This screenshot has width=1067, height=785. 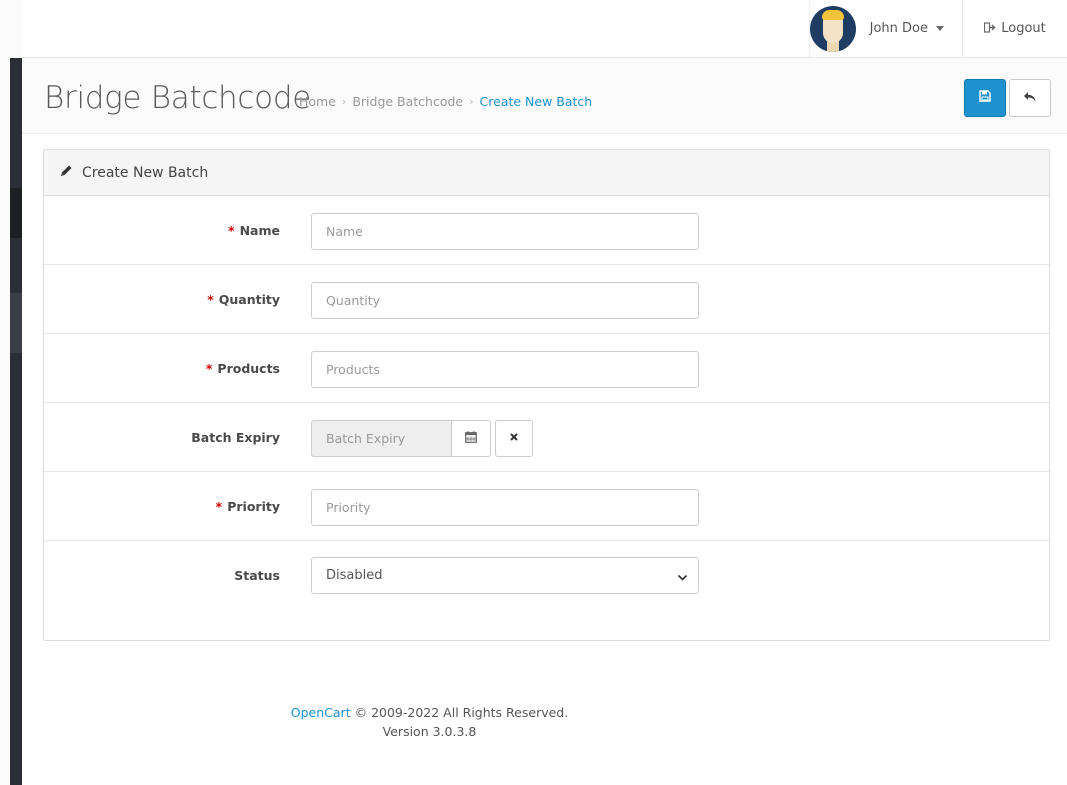 I want to click on left-sidebar-edge, so click(x=11, y=392).